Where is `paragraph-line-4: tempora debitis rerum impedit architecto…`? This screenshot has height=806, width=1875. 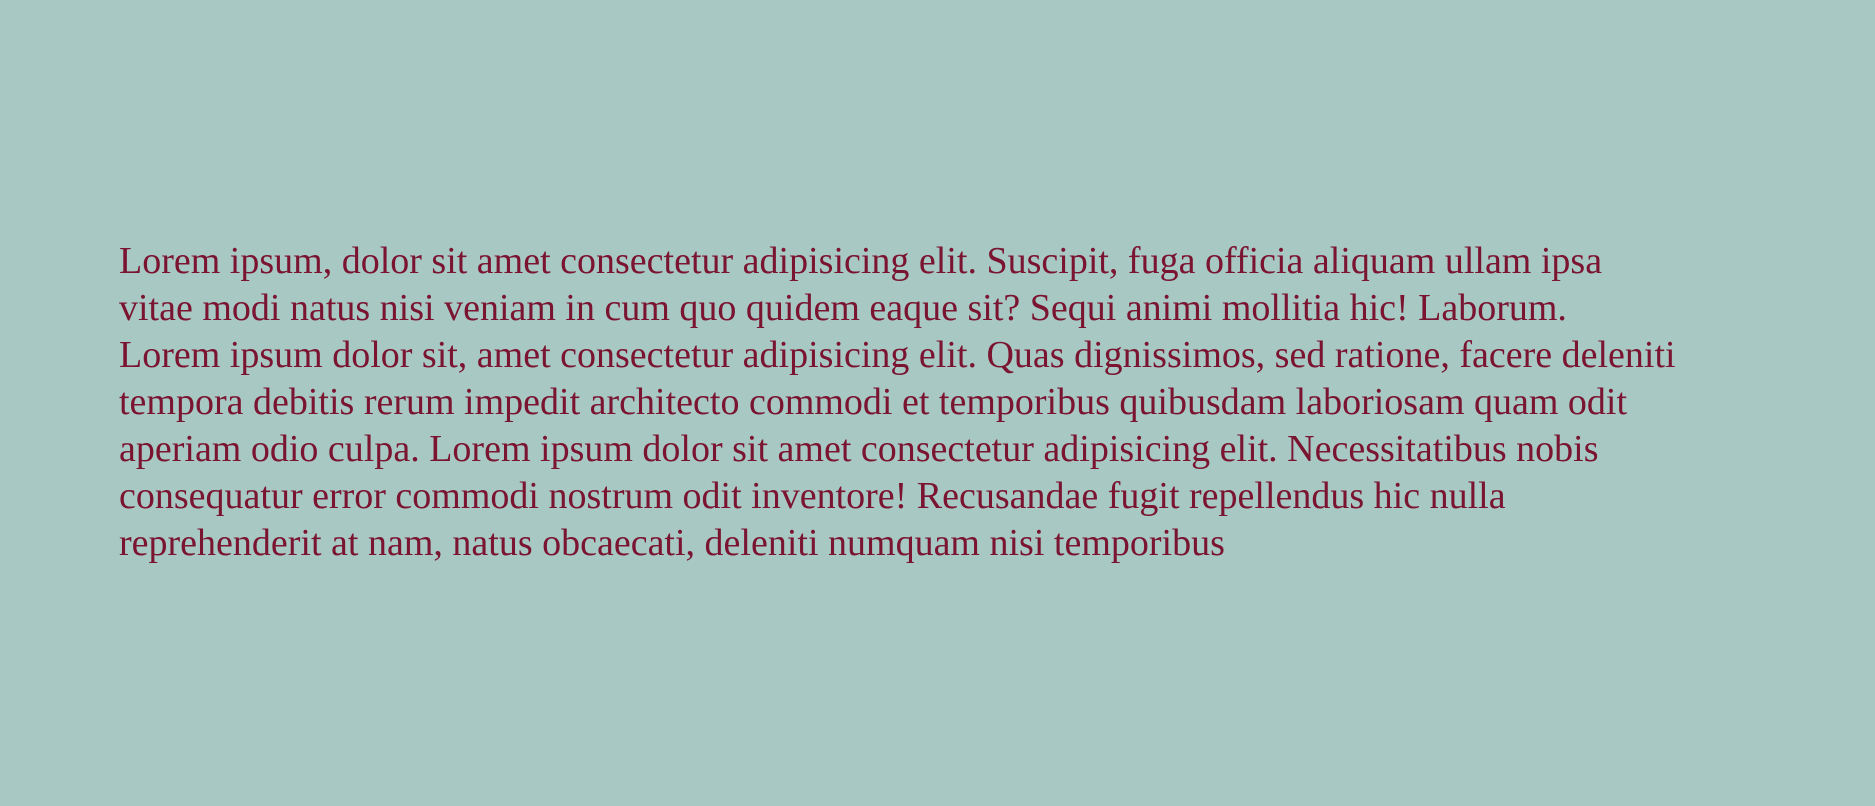 paragraph-line-4: tempora debitis rerum impedit architecto… is located at coordinates (873, 402).